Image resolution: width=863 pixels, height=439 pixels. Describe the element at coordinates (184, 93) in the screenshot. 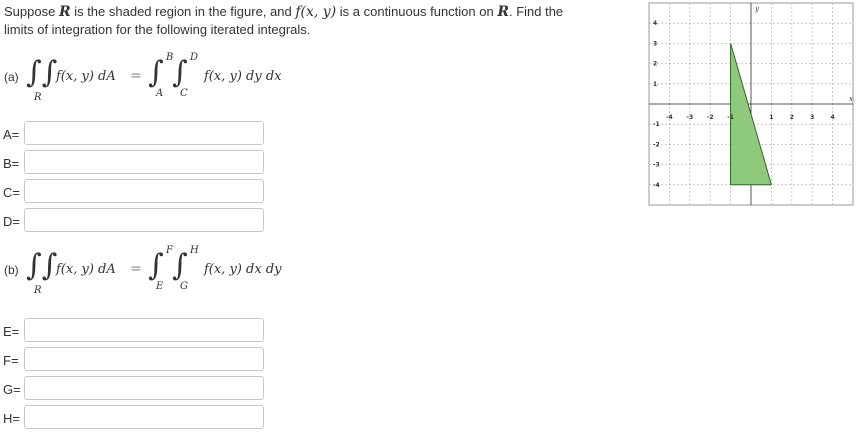

I see `lower-inner-limit-a: C` at that location.